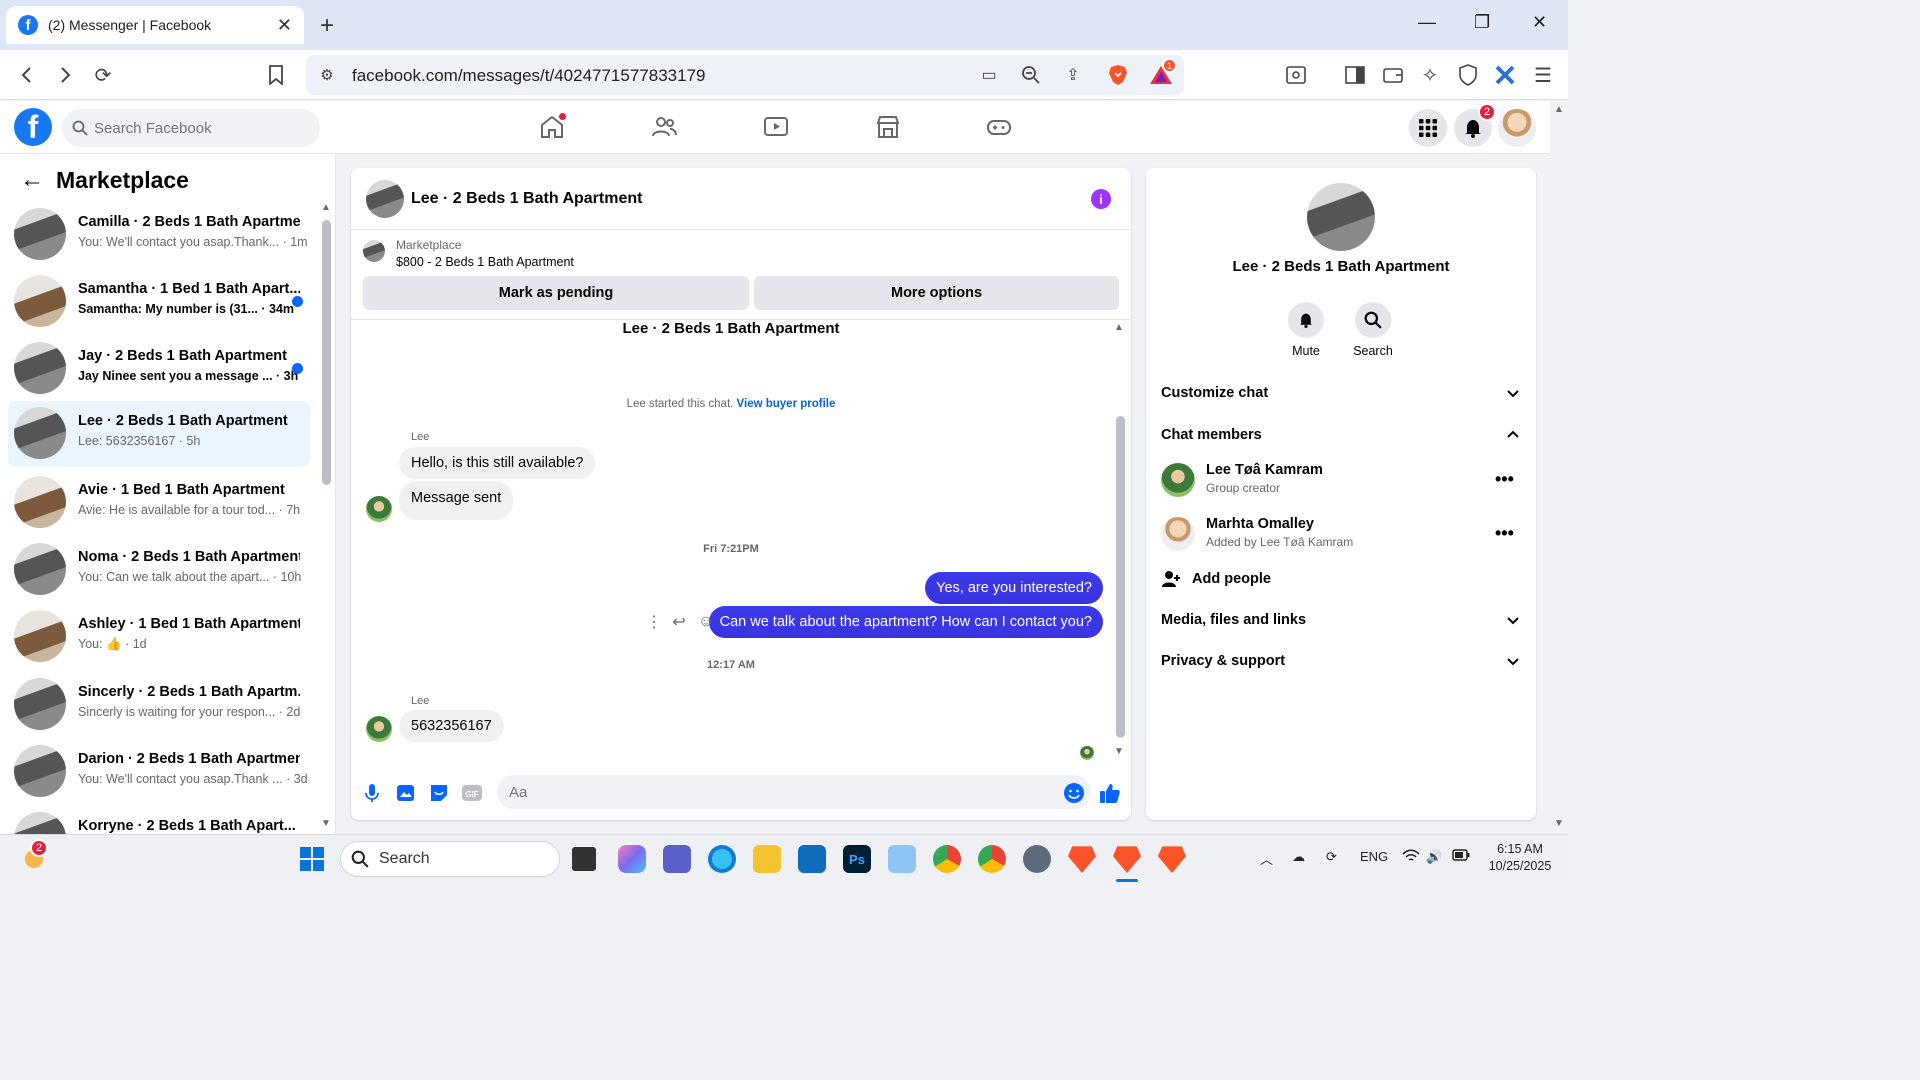  What do you see at coordinates (497, 463) in the screenshot?
I see `incoming-message: Hello, is this still available?` at bounding box center [497, 463].